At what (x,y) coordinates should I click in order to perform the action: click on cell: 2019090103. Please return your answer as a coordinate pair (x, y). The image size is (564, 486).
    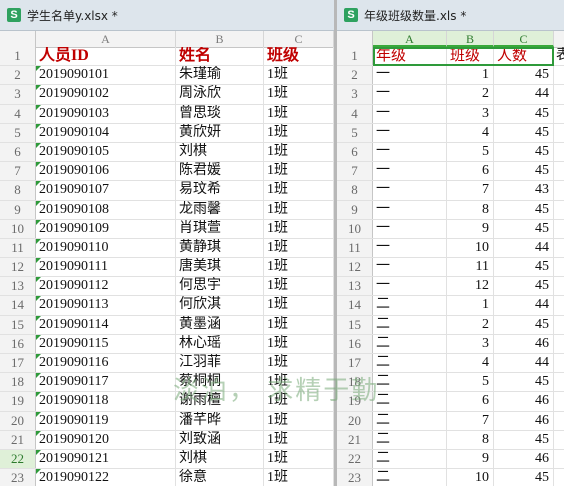
    Looking at the image, I should click on (106, 113).